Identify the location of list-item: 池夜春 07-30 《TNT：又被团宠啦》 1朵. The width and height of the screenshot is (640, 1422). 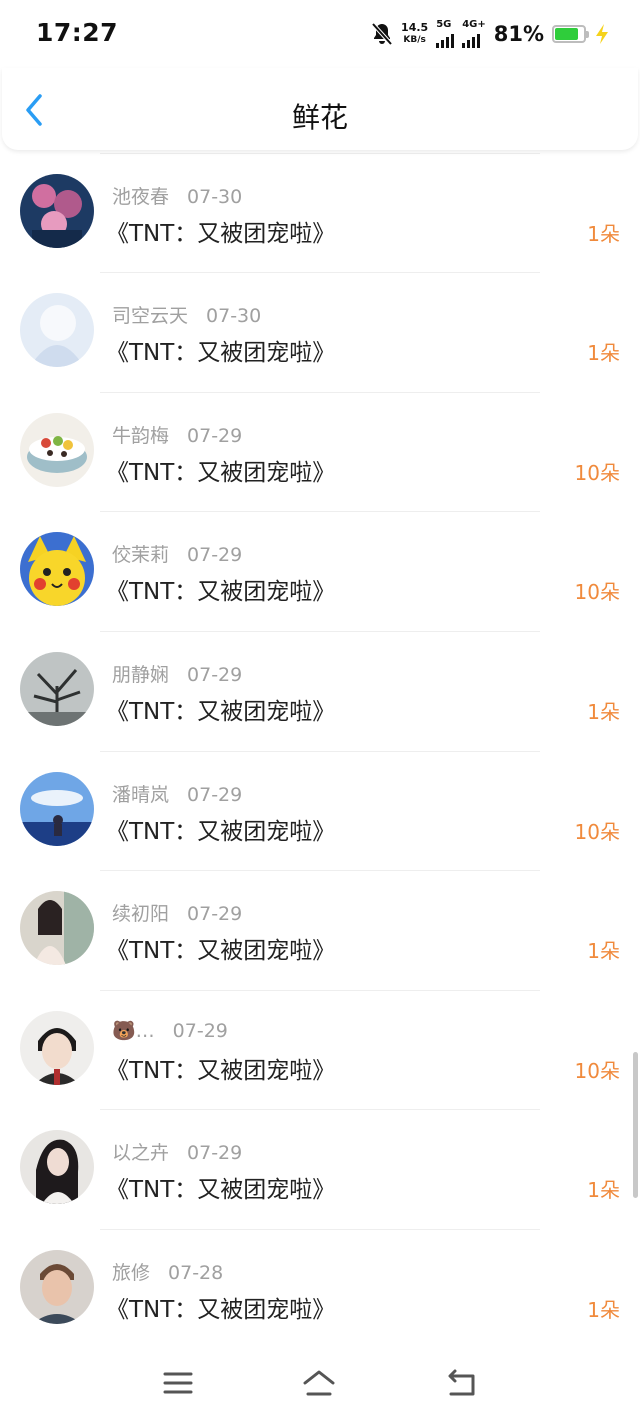
(320, 214).